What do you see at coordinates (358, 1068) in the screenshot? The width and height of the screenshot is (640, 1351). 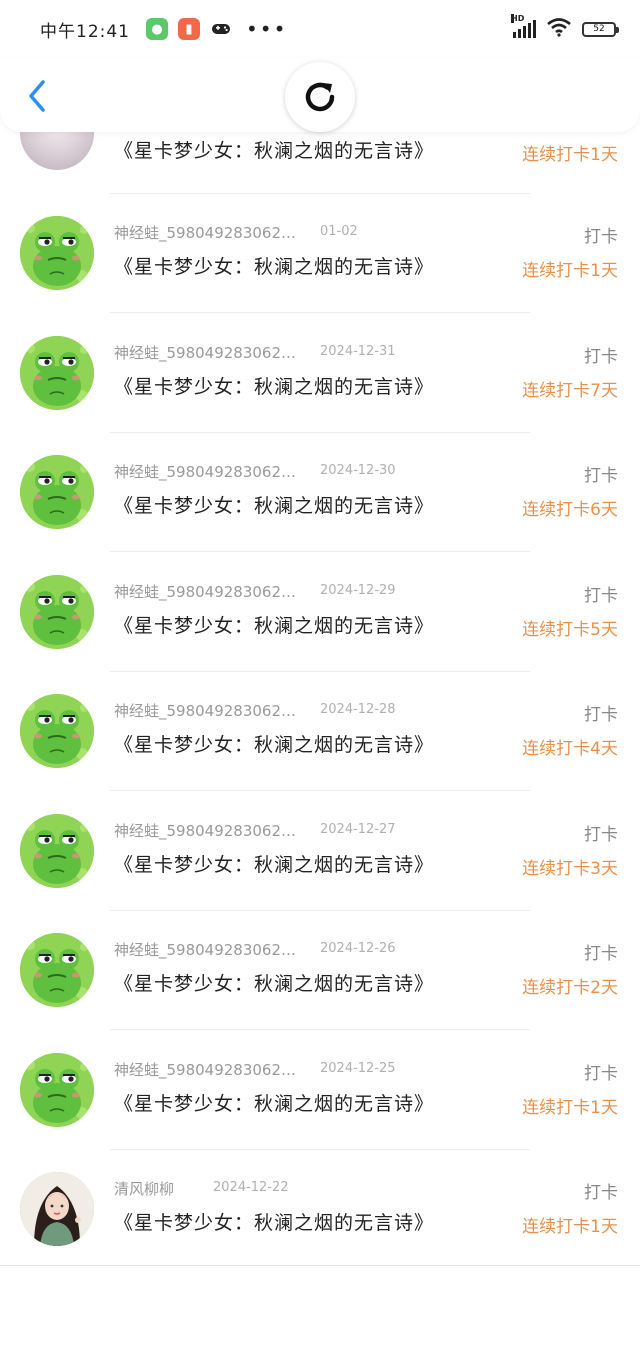 I see `checkin-date: 2024-12-25` at bounding box center [358, 1068].